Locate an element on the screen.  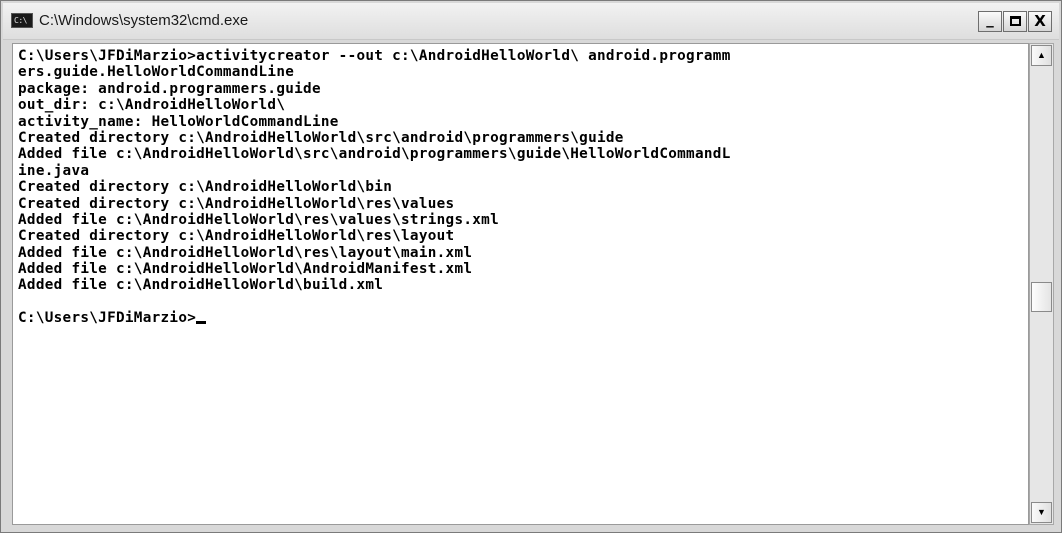
arrow-down-icon: ▼ is located at coordinates (1041, 512).